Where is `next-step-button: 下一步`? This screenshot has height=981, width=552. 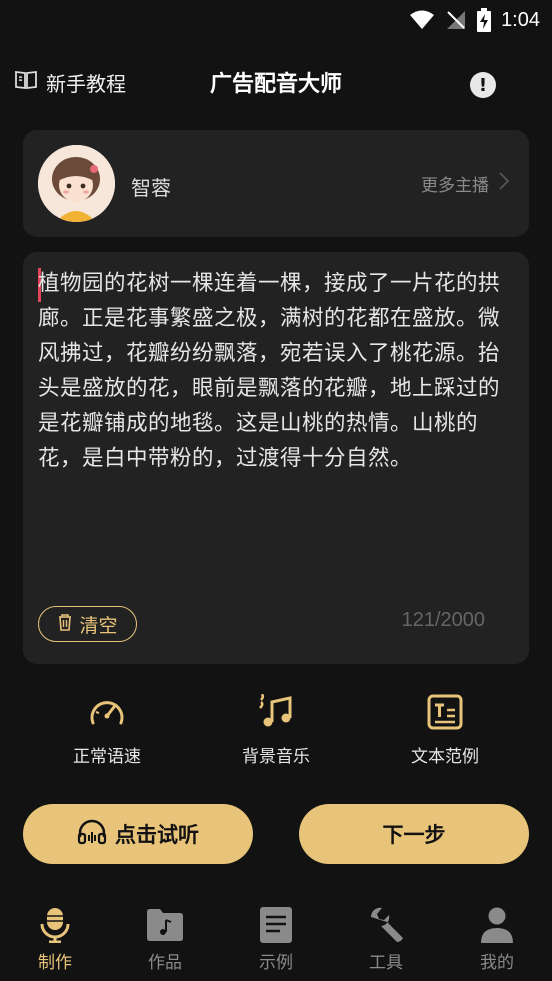 next-step-button: 下一步 is located at coordinates (414, 834).